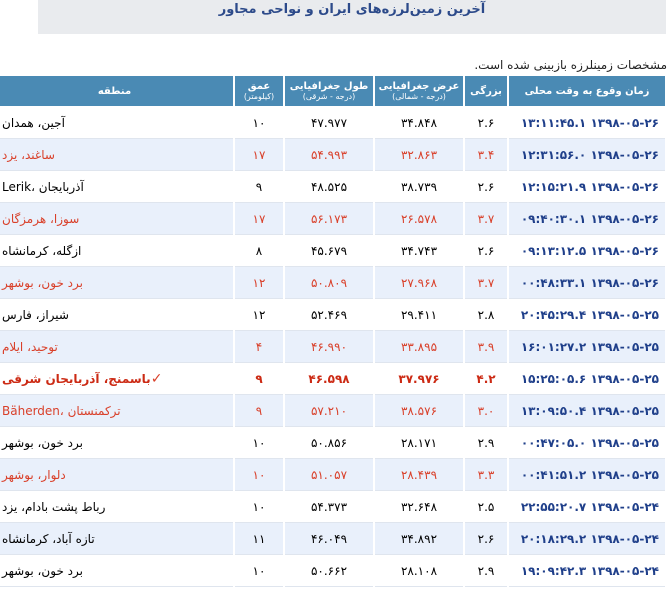  What do you see at coordinates (486, 347) in the screenshot?
I see `cell-magnitude: ۳.۹` at bounding box center [486, 347].